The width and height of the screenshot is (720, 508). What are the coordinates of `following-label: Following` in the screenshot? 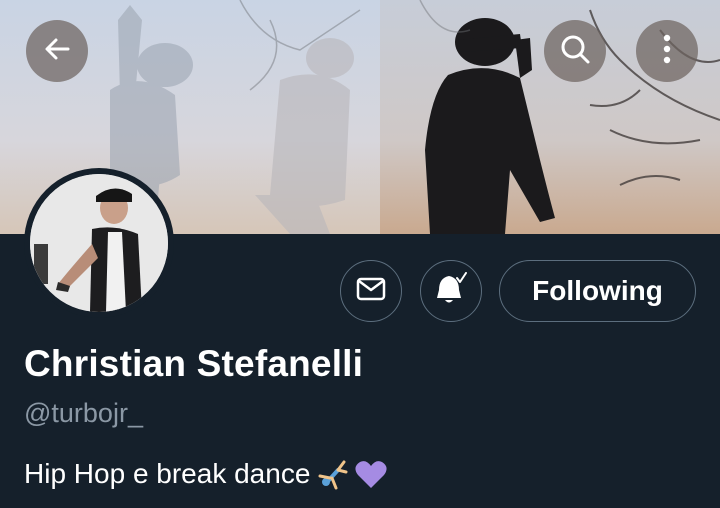 It's located at (597, 290).